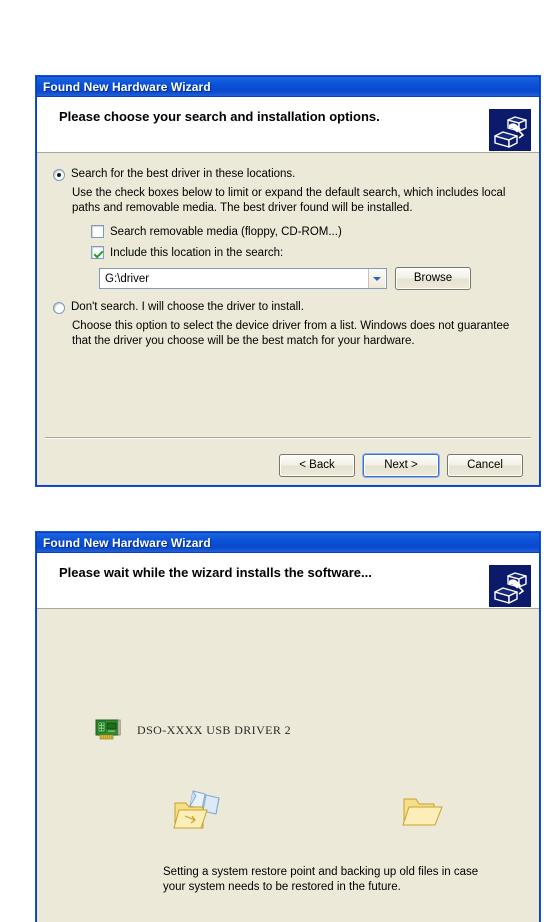  I want to click on device-row: DSO-XXXX USB DRIVER 2, so click(309, 730).